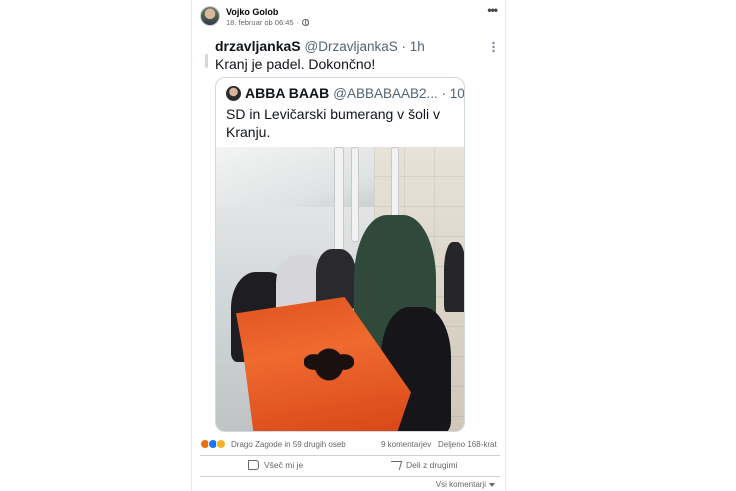  Describe the element at coordinates (295, 64) in the screenshot. I see `tweet-text: Kranj je padel. Dokončno!` at that location.